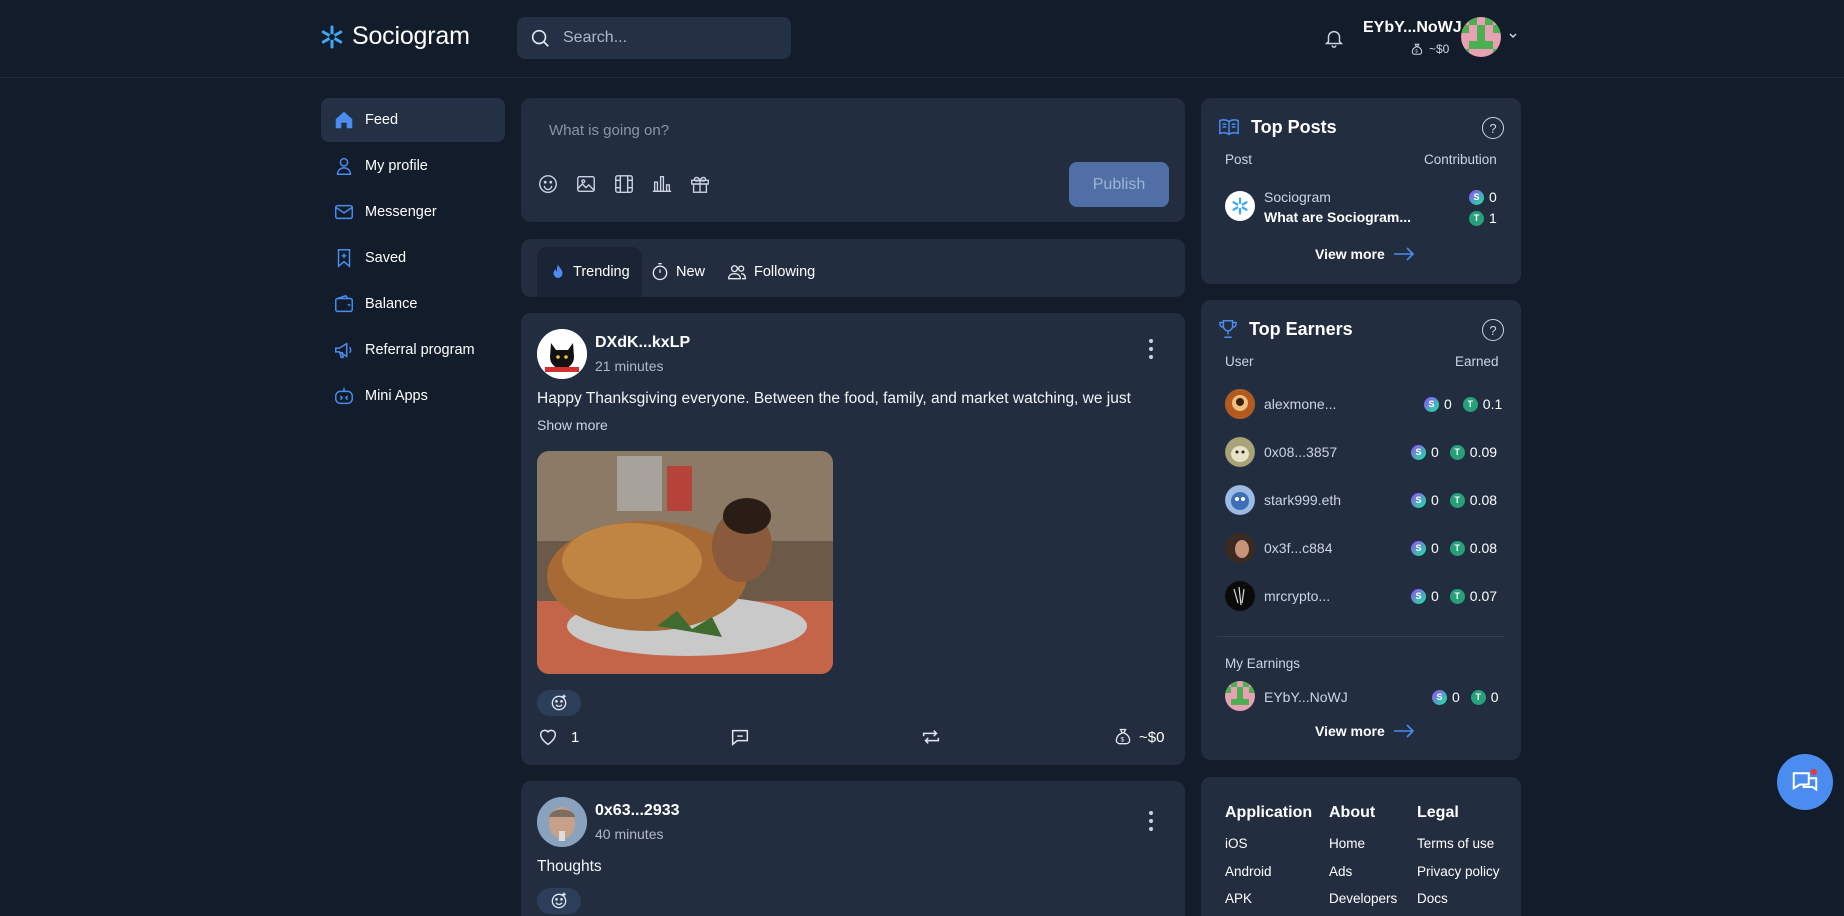 The width and height of the screenshot is (1844, 916). I want to click on avatar, so click(1481, 37).